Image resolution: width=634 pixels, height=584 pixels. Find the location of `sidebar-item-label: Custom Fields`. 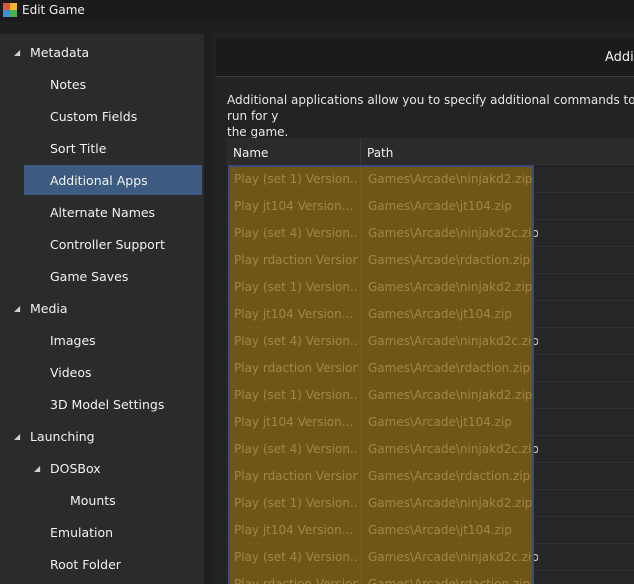

sidebar-item-label: Custom Fields is located at coordinates (94, 116).